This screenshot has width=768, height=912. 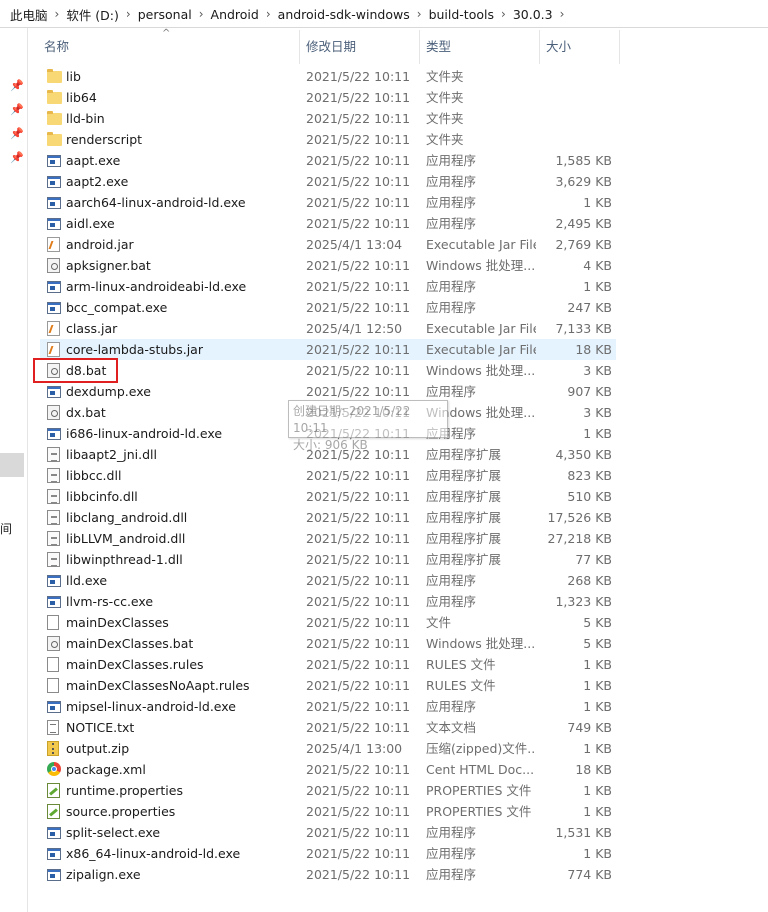 I want to click on column-size: 大小, so click(x=583, y=47).